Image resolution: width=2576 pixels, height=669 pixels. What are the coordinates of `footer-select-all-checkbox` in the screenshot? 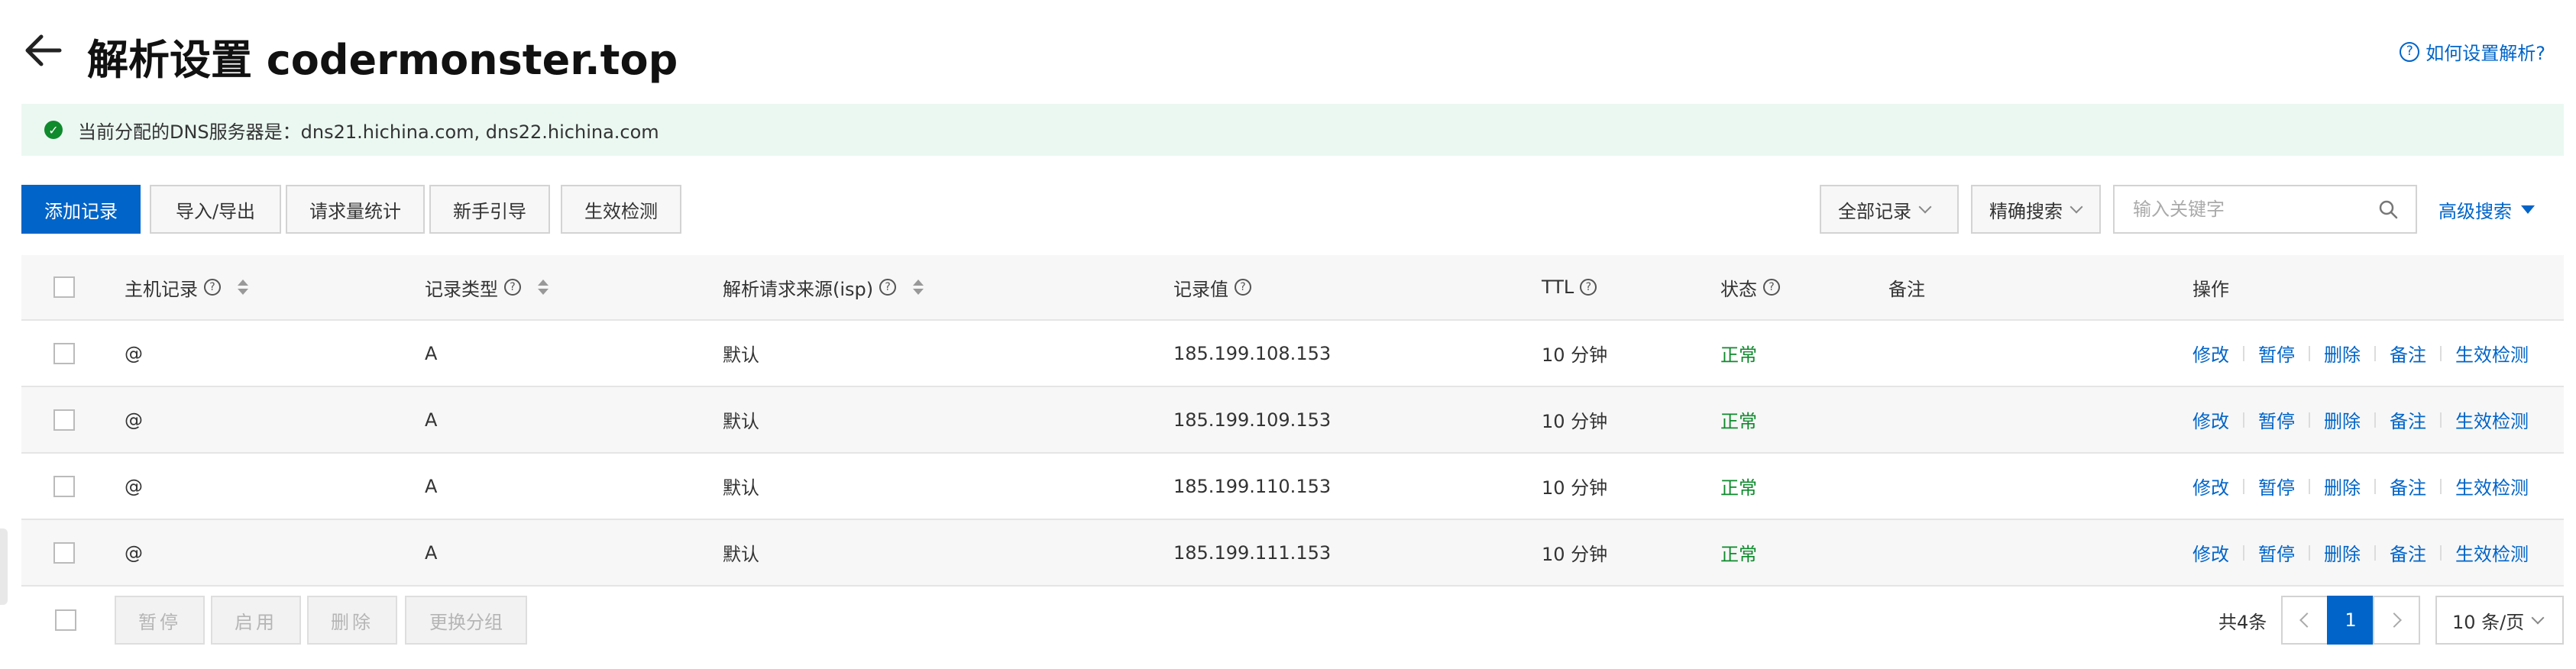 It's located at (65, 620).